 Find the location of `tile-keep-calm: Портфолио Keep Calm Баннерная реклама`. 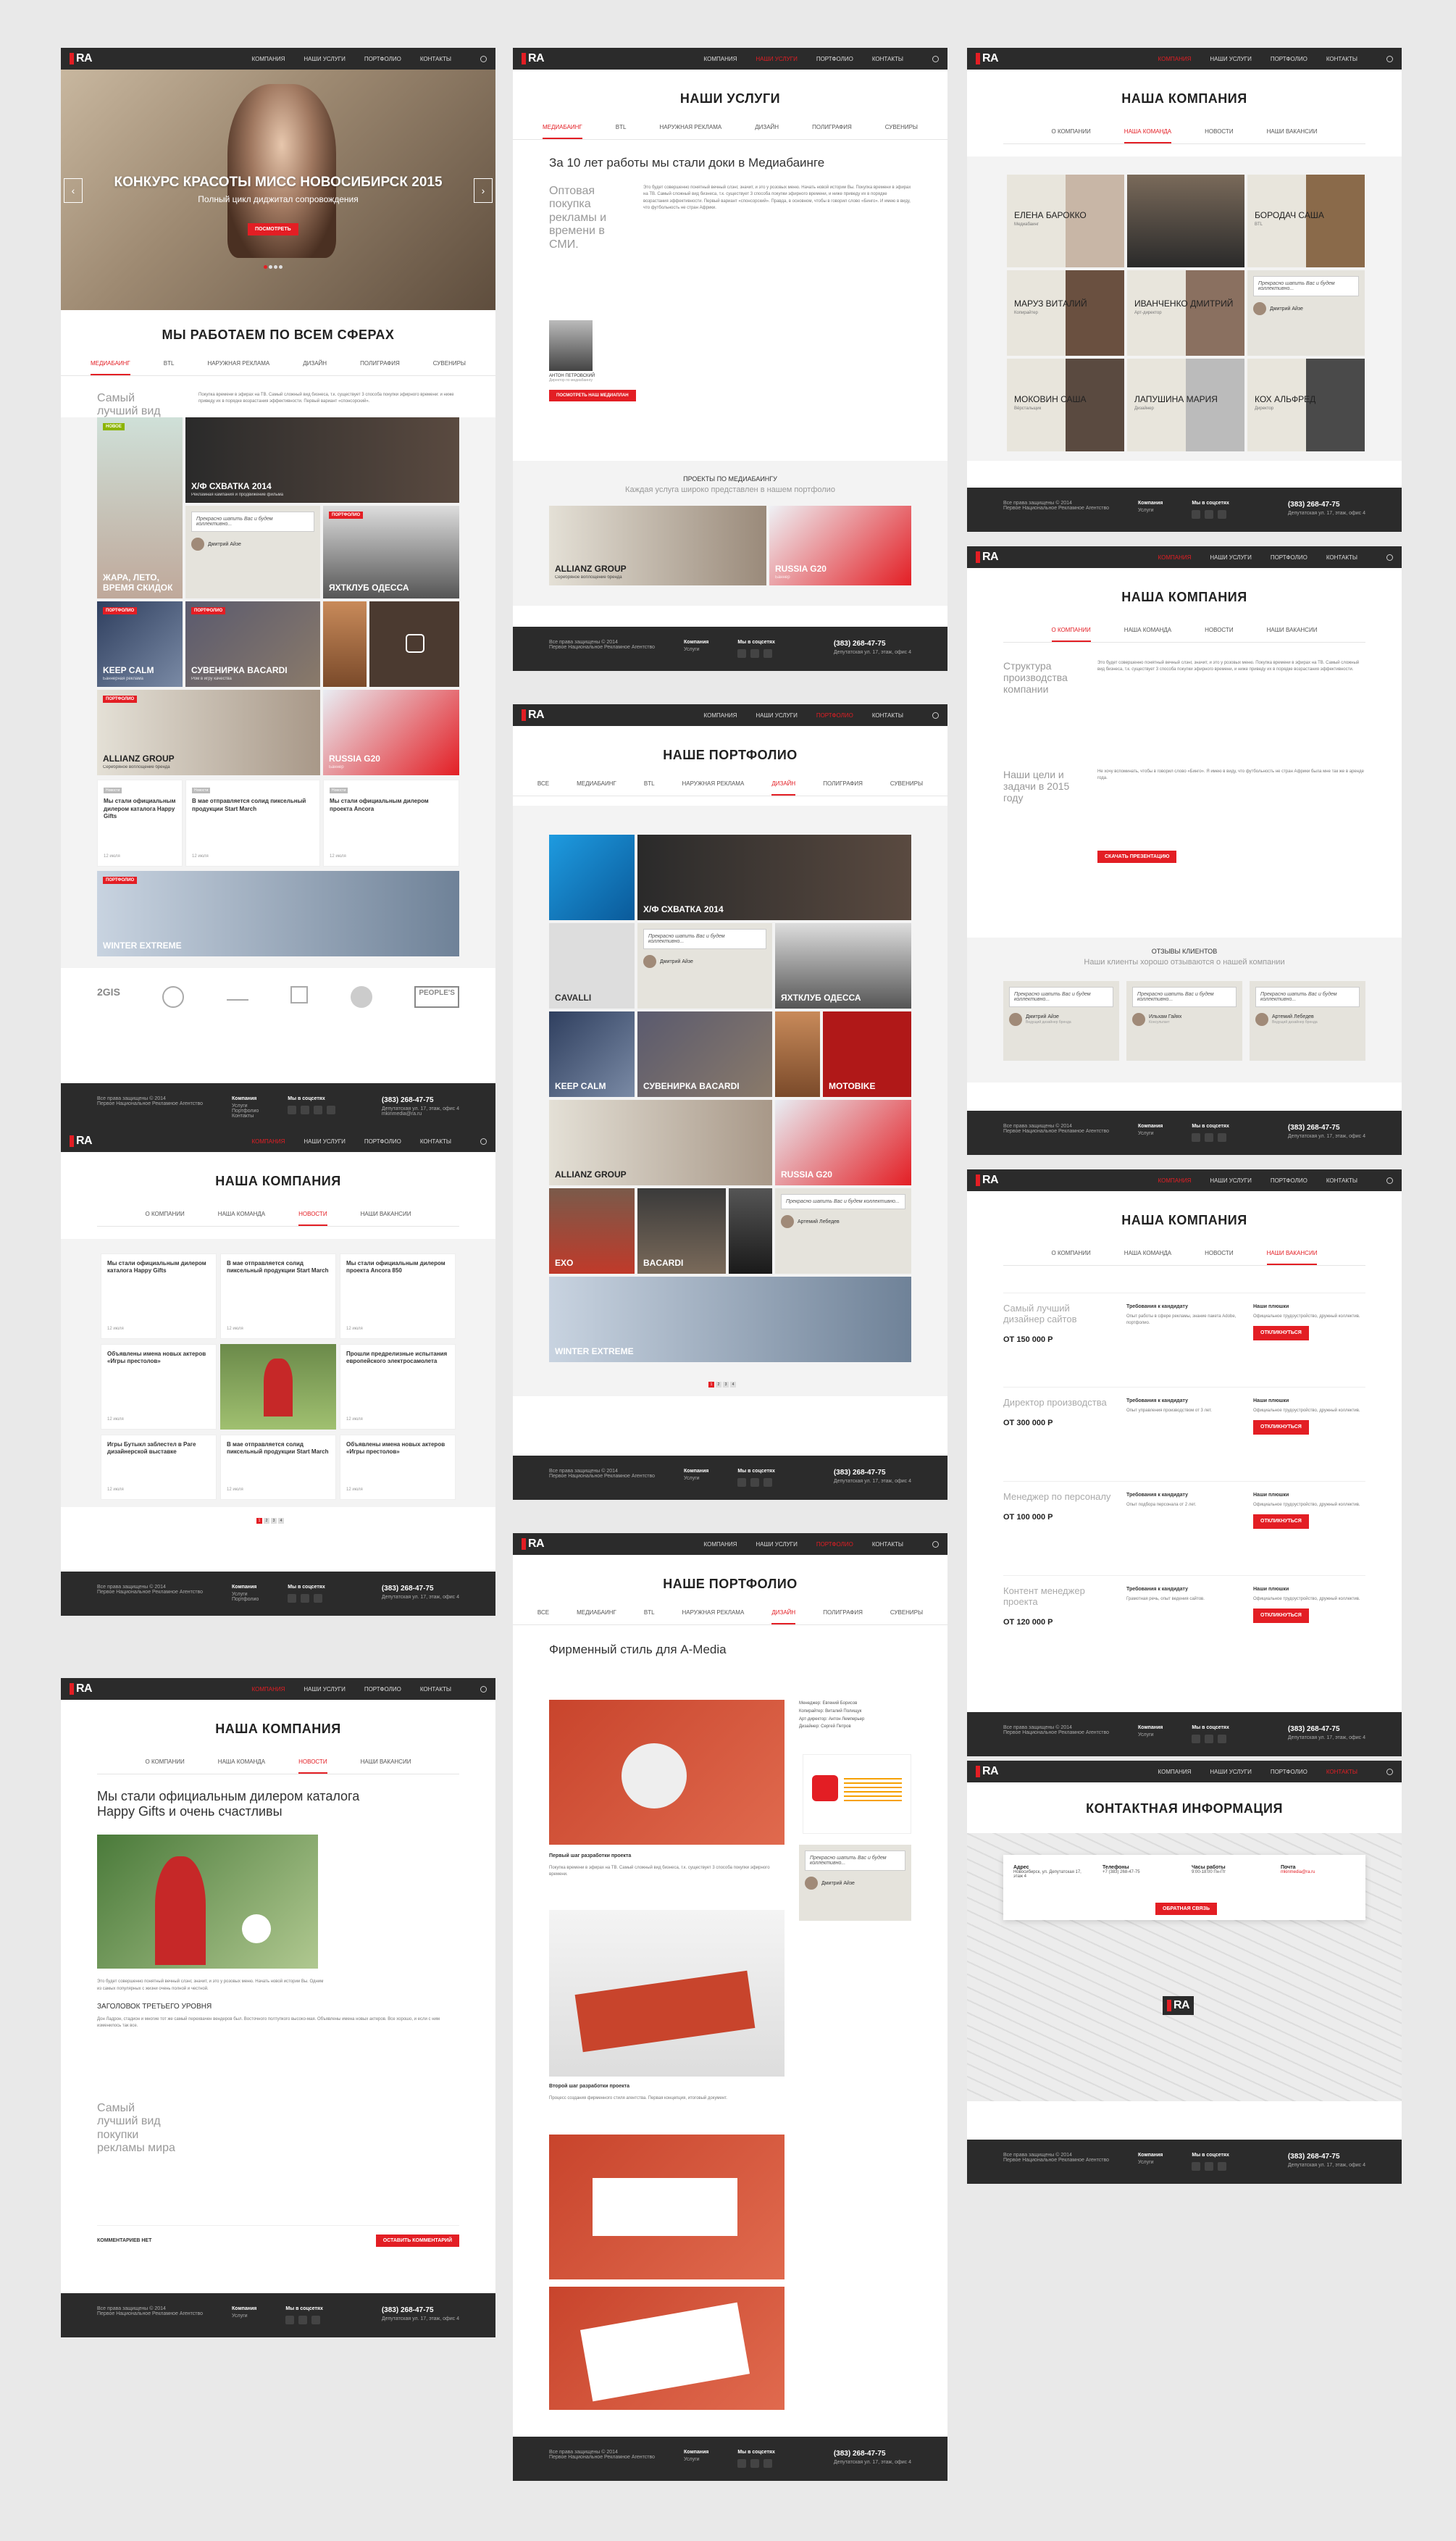

tile-keep-calm: Портфолио Keep Calm Баннерная реклама is located at coordinates (140, 644).